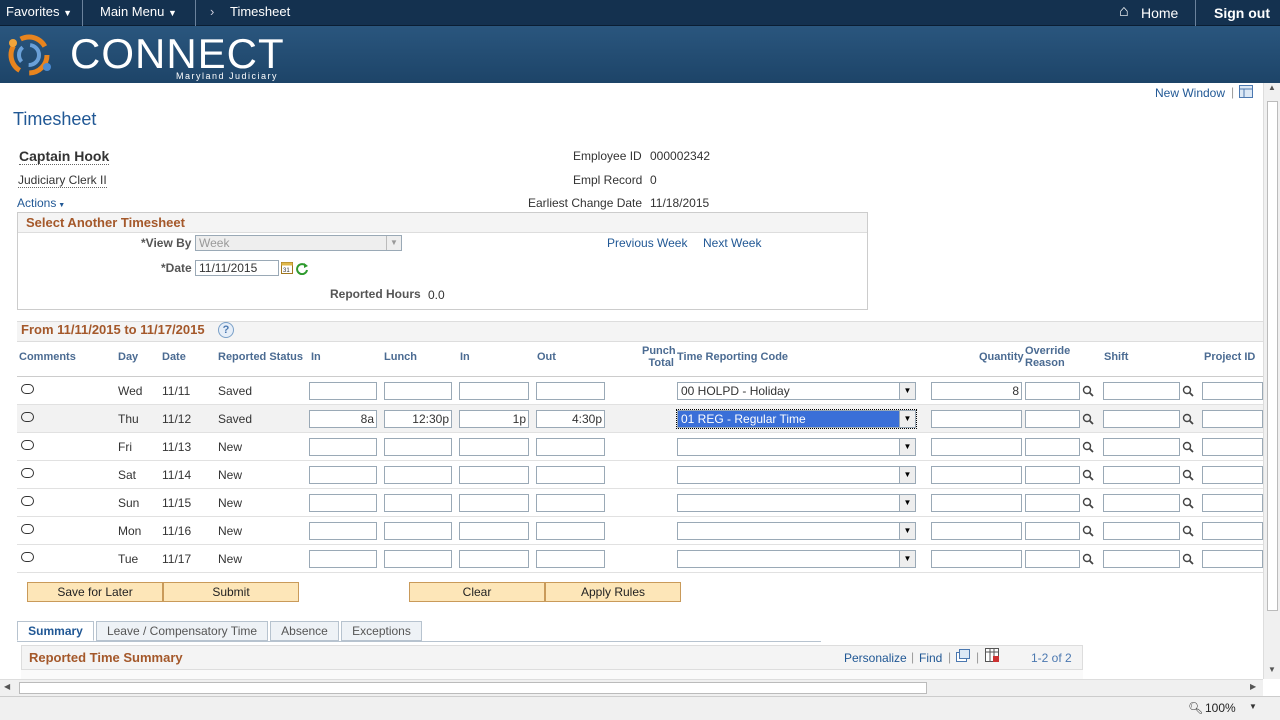 The height and width of the screenshot is (720, 1280). Describe the element at coordinates (41, 203) in the screenshot. I see `actions-menu: Actions ▼` at that location.